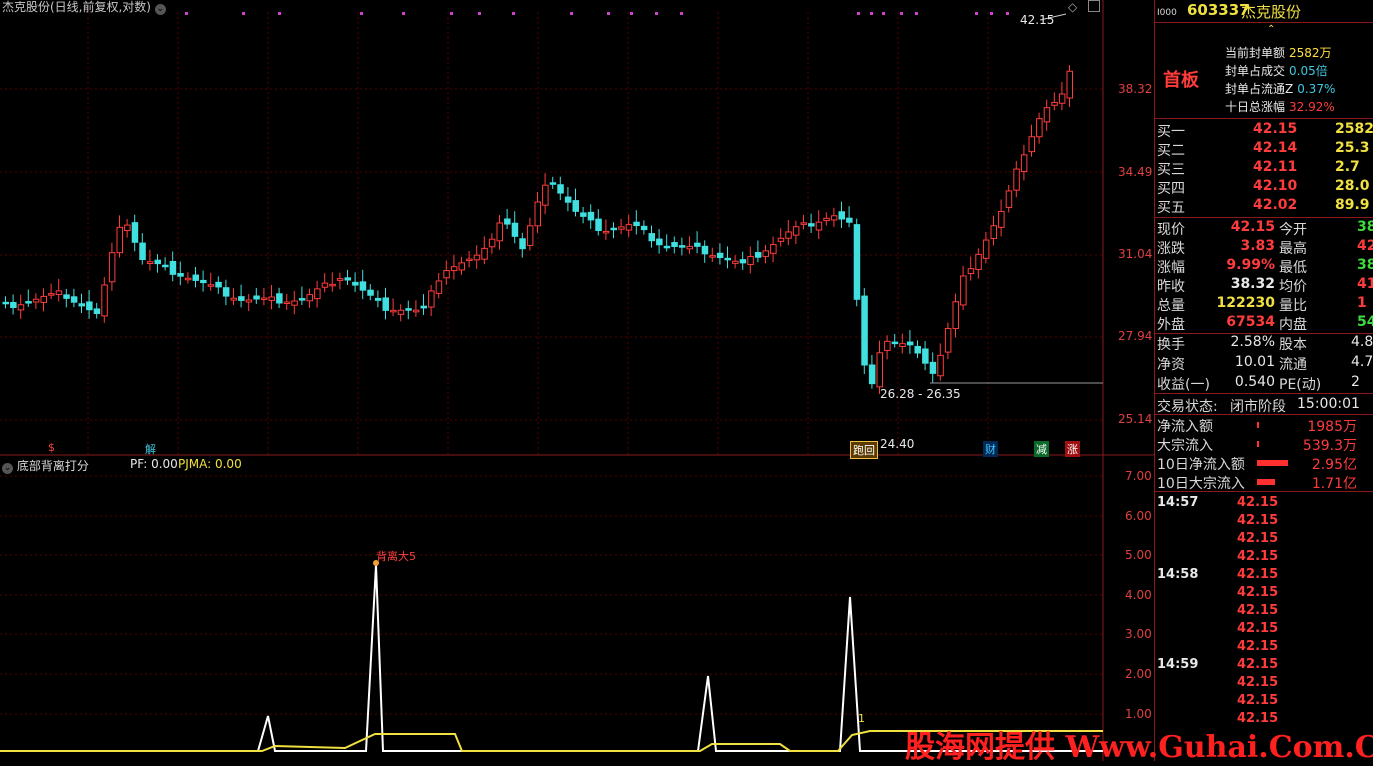  What do you see at coordinates (1264, 266) in the screenshot?
I see `quote-row: 涨幅 9.99% 最低 38` at bounding box center [1264, 266].